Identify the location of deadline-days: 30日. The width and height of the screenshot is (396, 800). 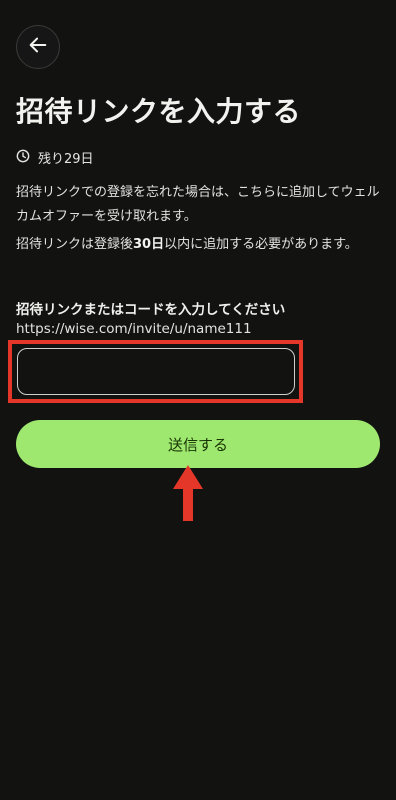
(149, 244).